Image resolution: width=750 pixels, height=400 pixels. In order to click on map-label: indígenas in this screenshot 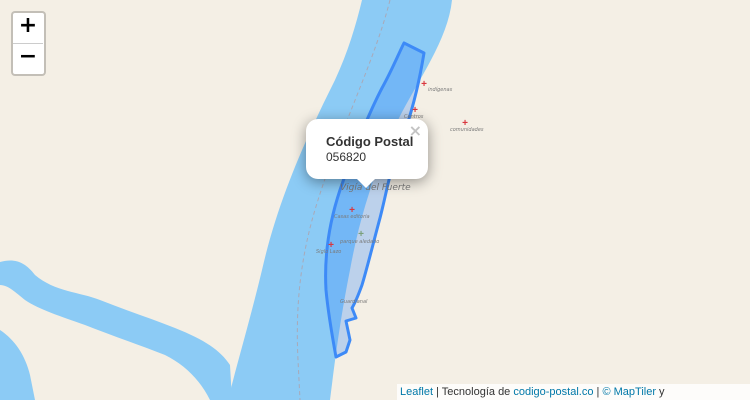, I will do `click(440, 89)`.